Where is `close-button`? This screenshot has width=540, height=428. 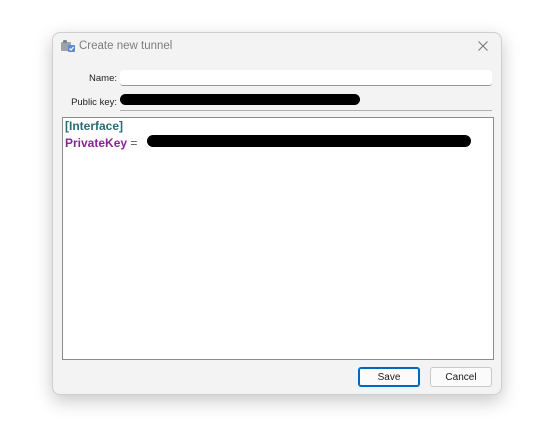 close-button is located at coordinates (483, 47).